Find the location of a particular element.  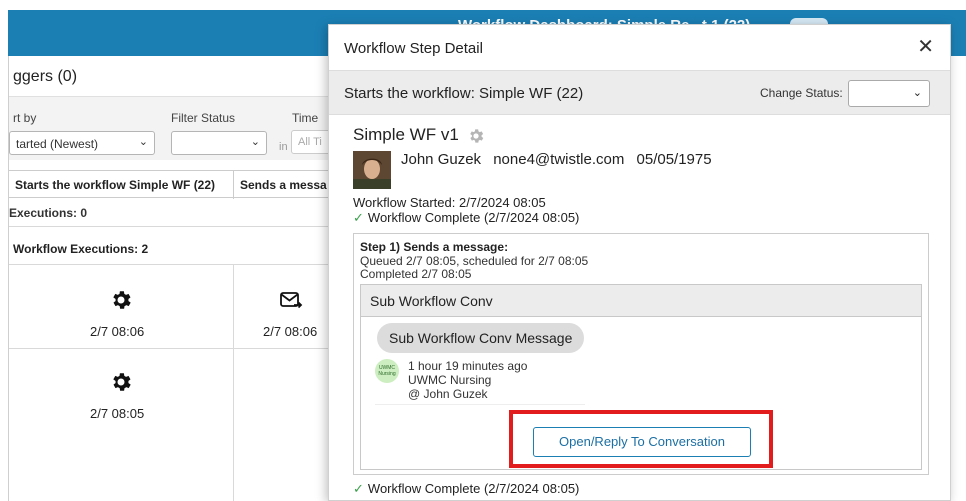

step-completed: Completed 2/7 08:05 is located at coordinates (416, 274).